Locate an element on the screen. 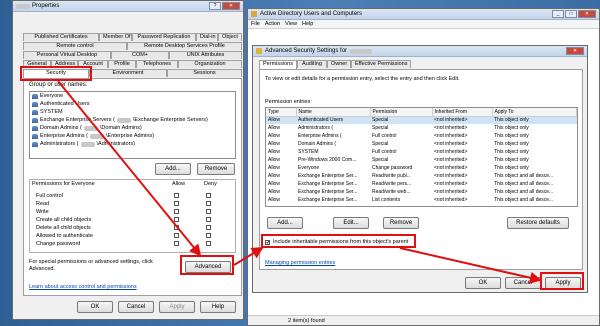 The height and width of the screenshot is (326, 600). tab-com: COM+ is located at coordinates (140, 55).